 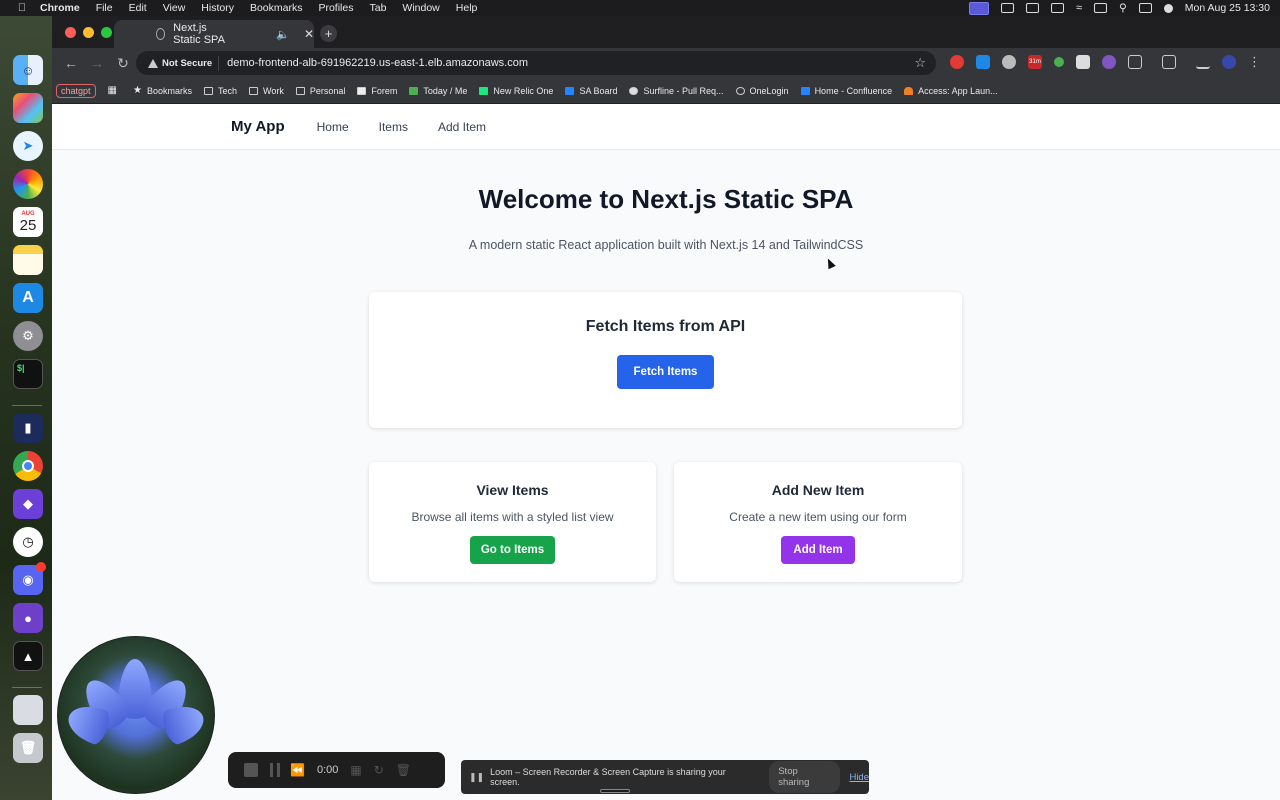 I want to click on safari-icon: ➤, so click(x=28, y=146).